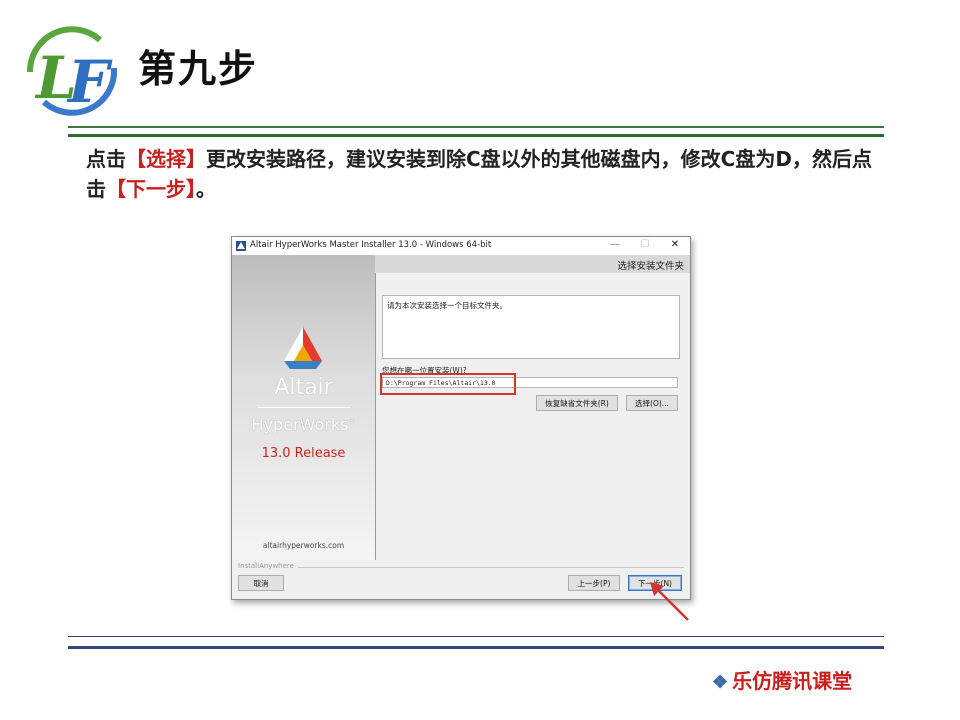  I want to click on lf-logo-icon: L F, so click(72, 71).